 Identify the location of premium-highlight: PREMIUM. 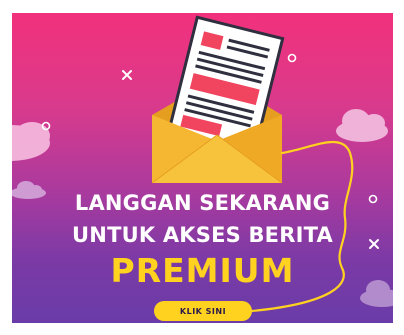
(202, 270).